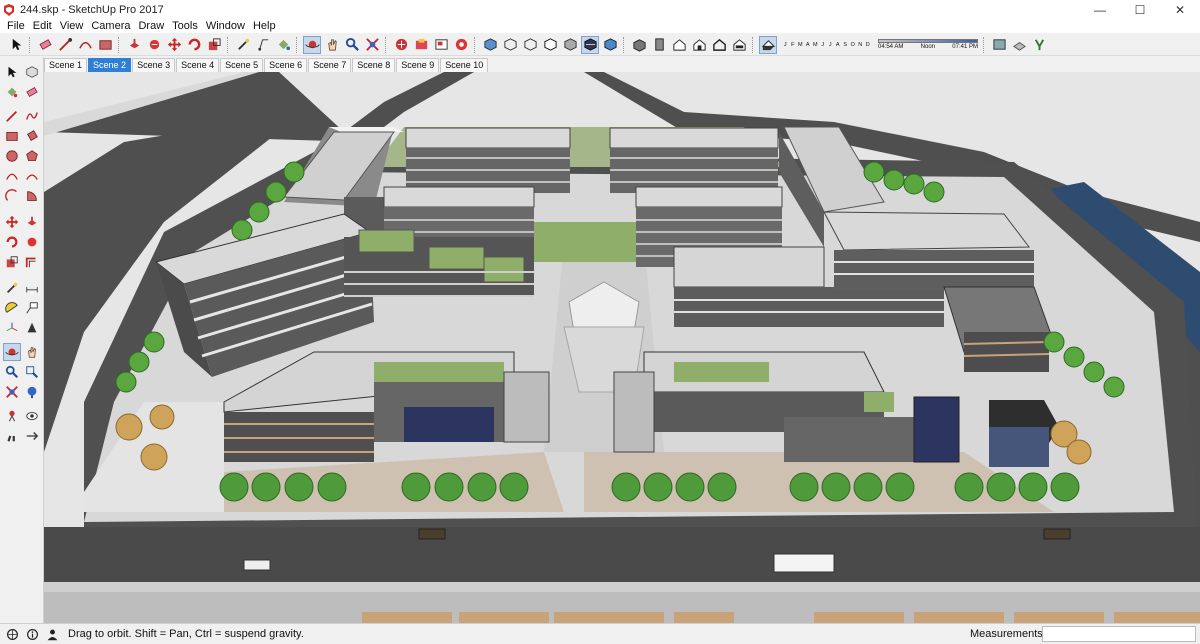 The image size is (1200, 644). Describe the element at coordinates (32, 176) in the screenshot. I see `two-point-arc-icon` at that location.